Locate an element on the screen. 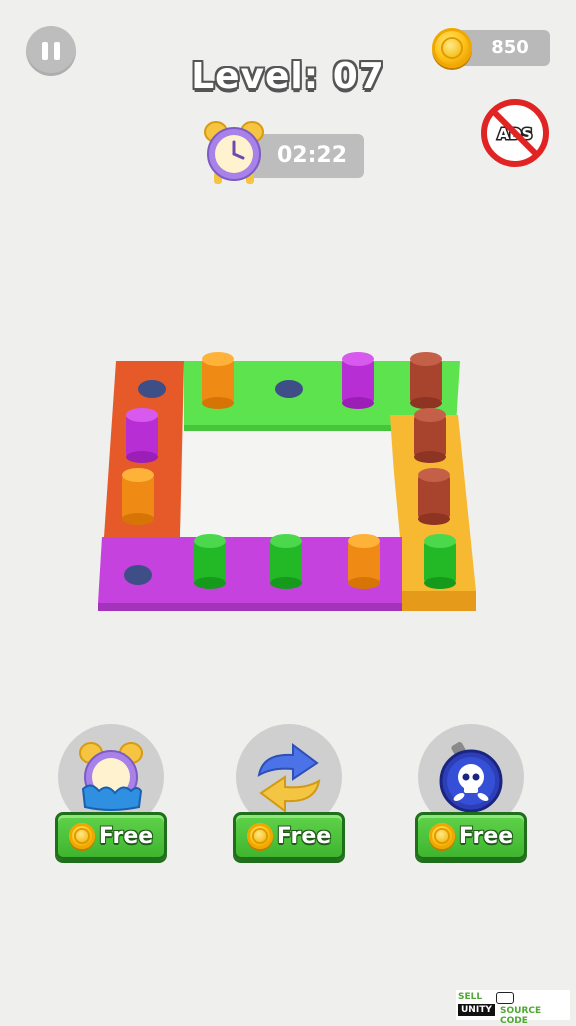 The image size is (576, 1026). watermark-unity: UNITY is located at coordinates (476, 1010).